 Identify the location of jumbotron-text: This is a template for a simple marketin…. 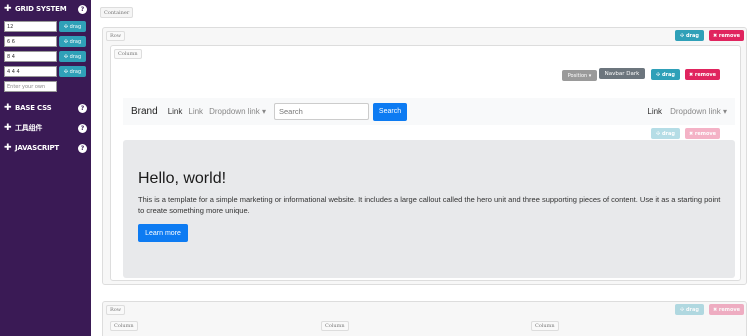
(429, 205).